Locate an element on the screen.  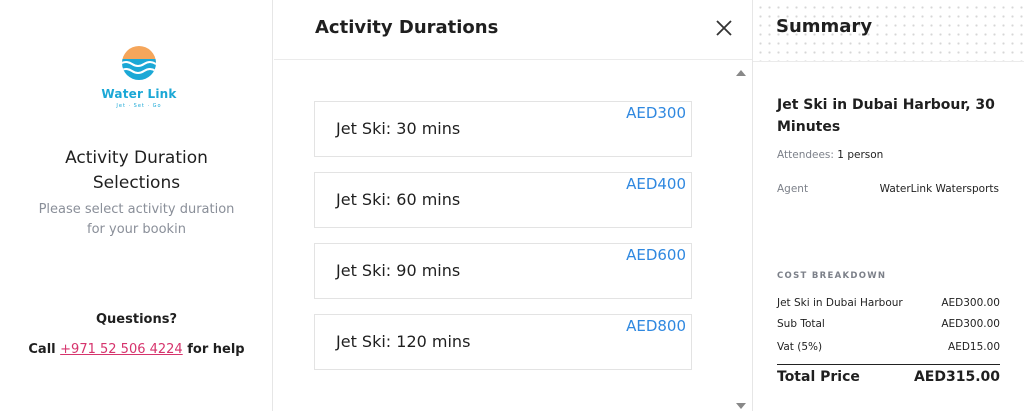
waterlink-logo-icon is located at coordinates (139, 63).